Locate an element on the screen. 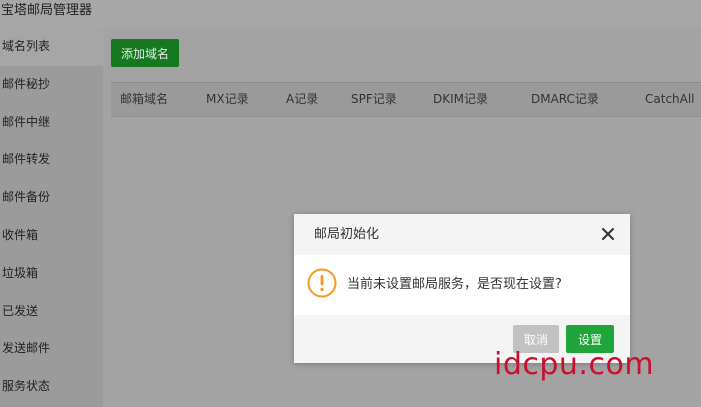 The height and width of the screenshot is (407, 701). warning-icon is located at coordinates (322, 283).